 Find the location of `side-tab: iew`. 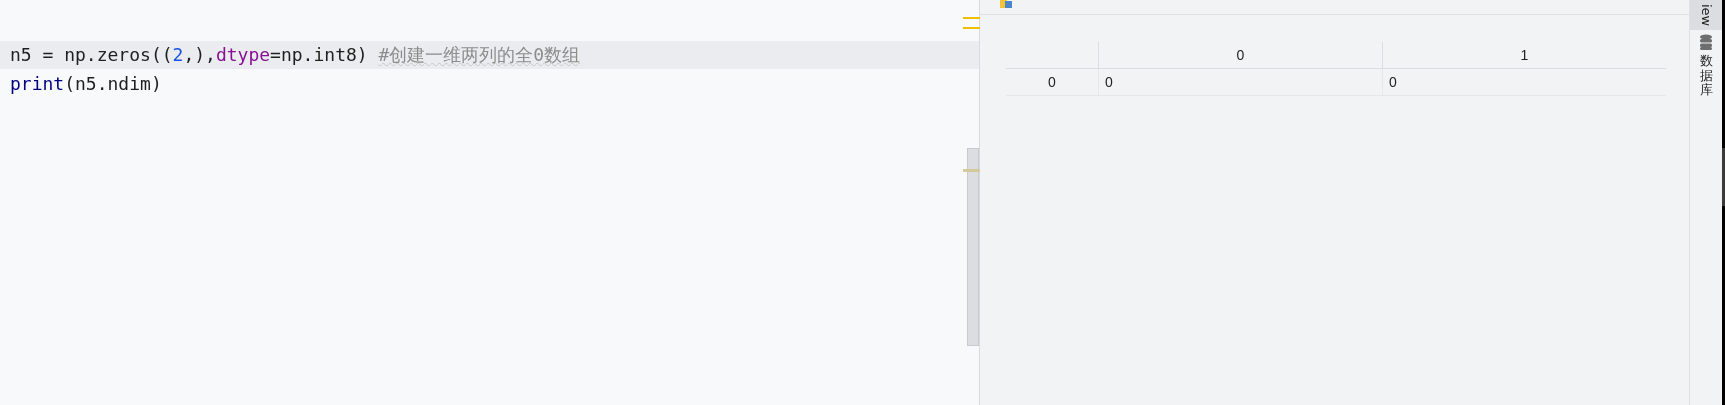

side-tab: iew is located at coordinates (1706, 15).